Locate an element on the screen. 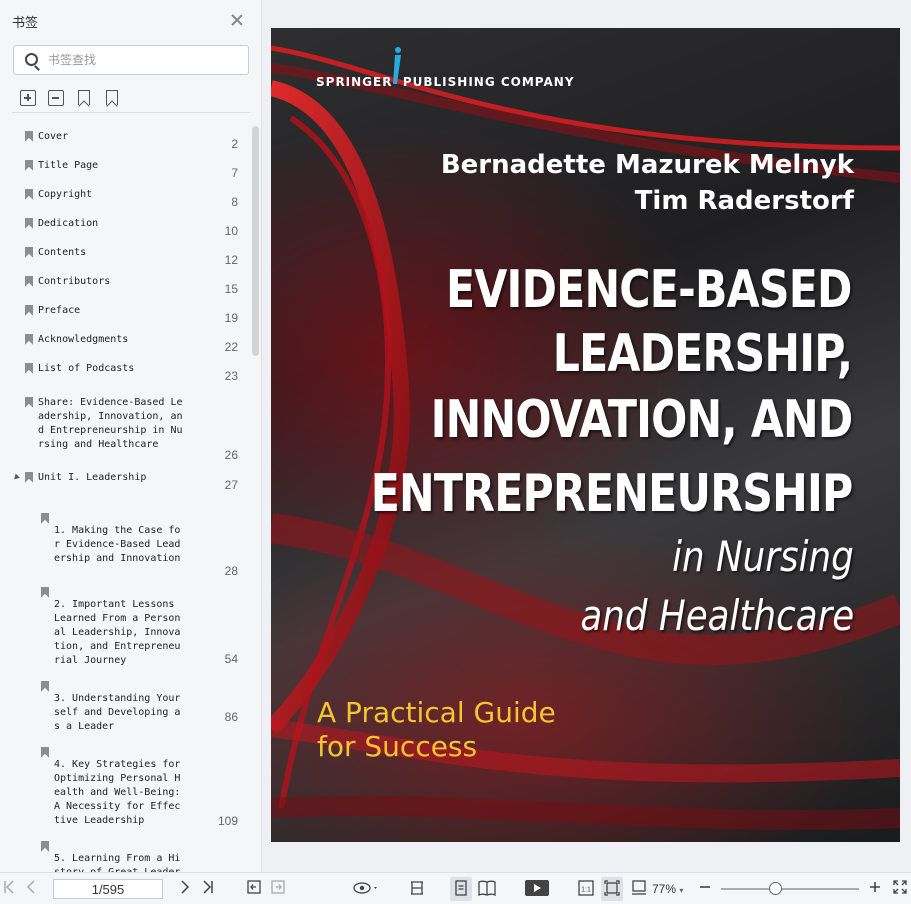 This screenshot has width=911, height=904. divider is located at coordinates (131, 112).